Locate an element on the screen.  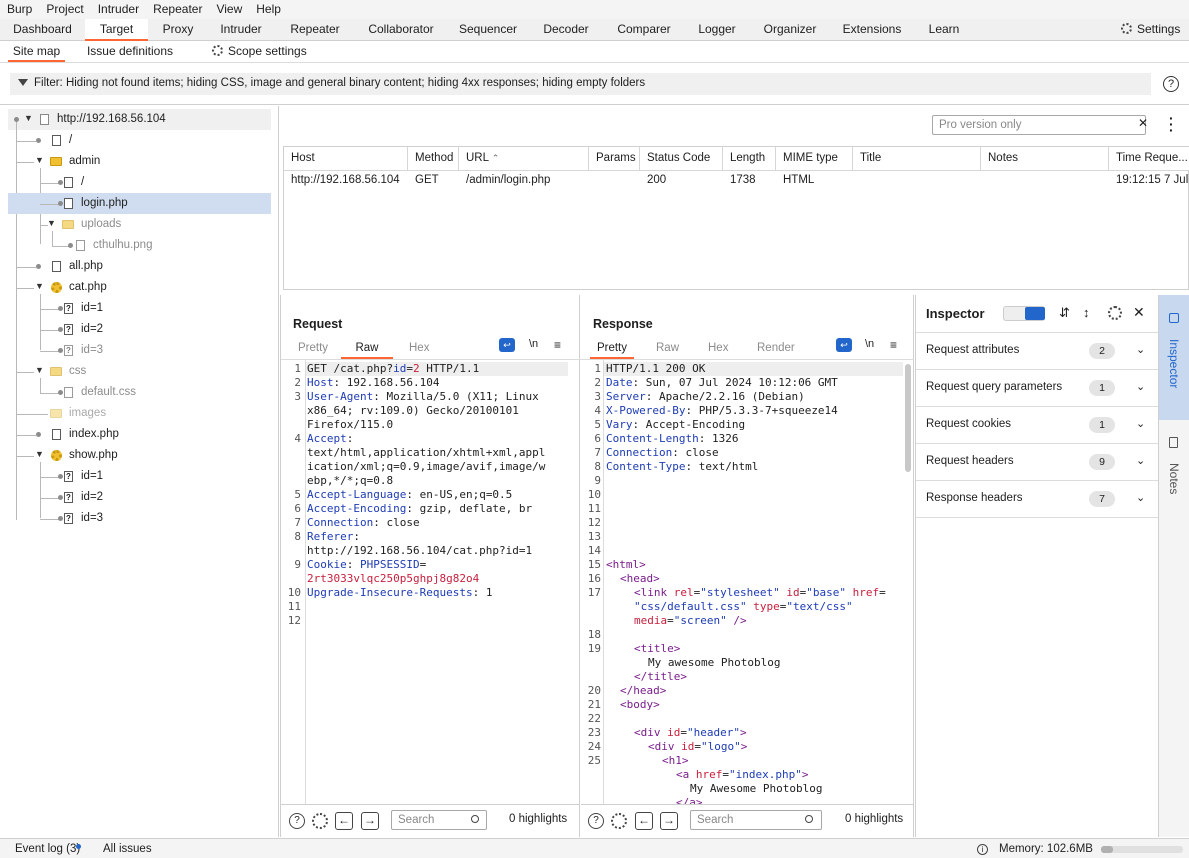
subtab-site-map: Site map is located at coordinates (36, 51).